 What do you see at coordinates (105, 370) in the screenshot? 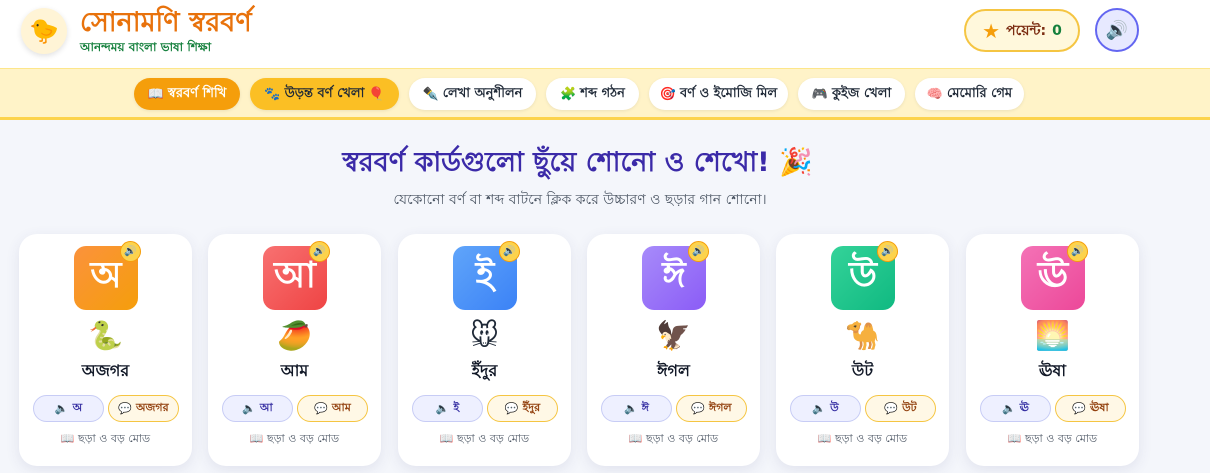
I see `card-word: অজগর` at bounding box center [105, 370].